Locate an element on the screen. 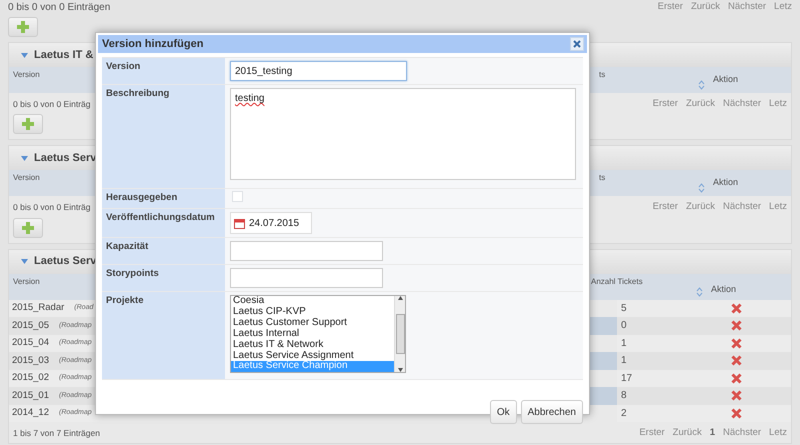 The width and height of the screenshot is (800, 445). list-option: Laetus Service Assignment is located at coordinates (312, 356).